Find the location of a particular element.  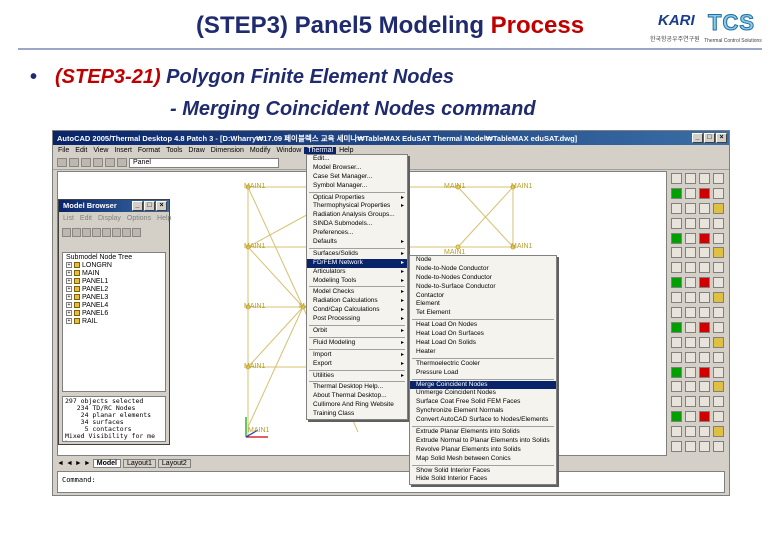

menu-item-node-to-node-conductor: Node-to-Node Conductor is located at coordinates (483, 269).